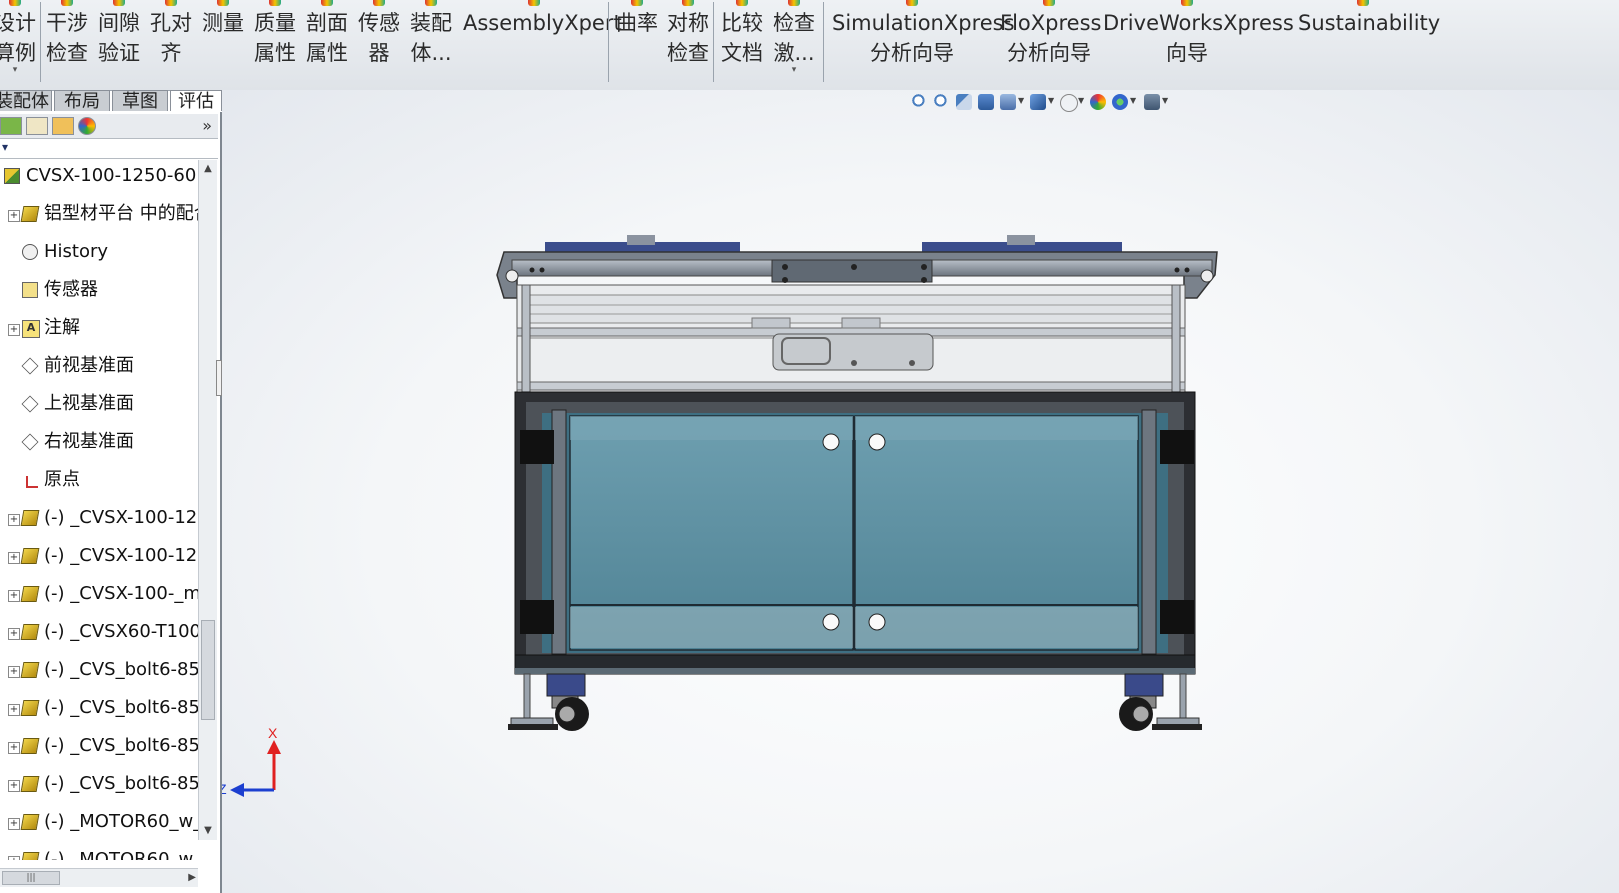 This screenshot has height=893, width=1619. I want to click on assemblyxpert-button: AssemblyXpert, so click(542, 44).